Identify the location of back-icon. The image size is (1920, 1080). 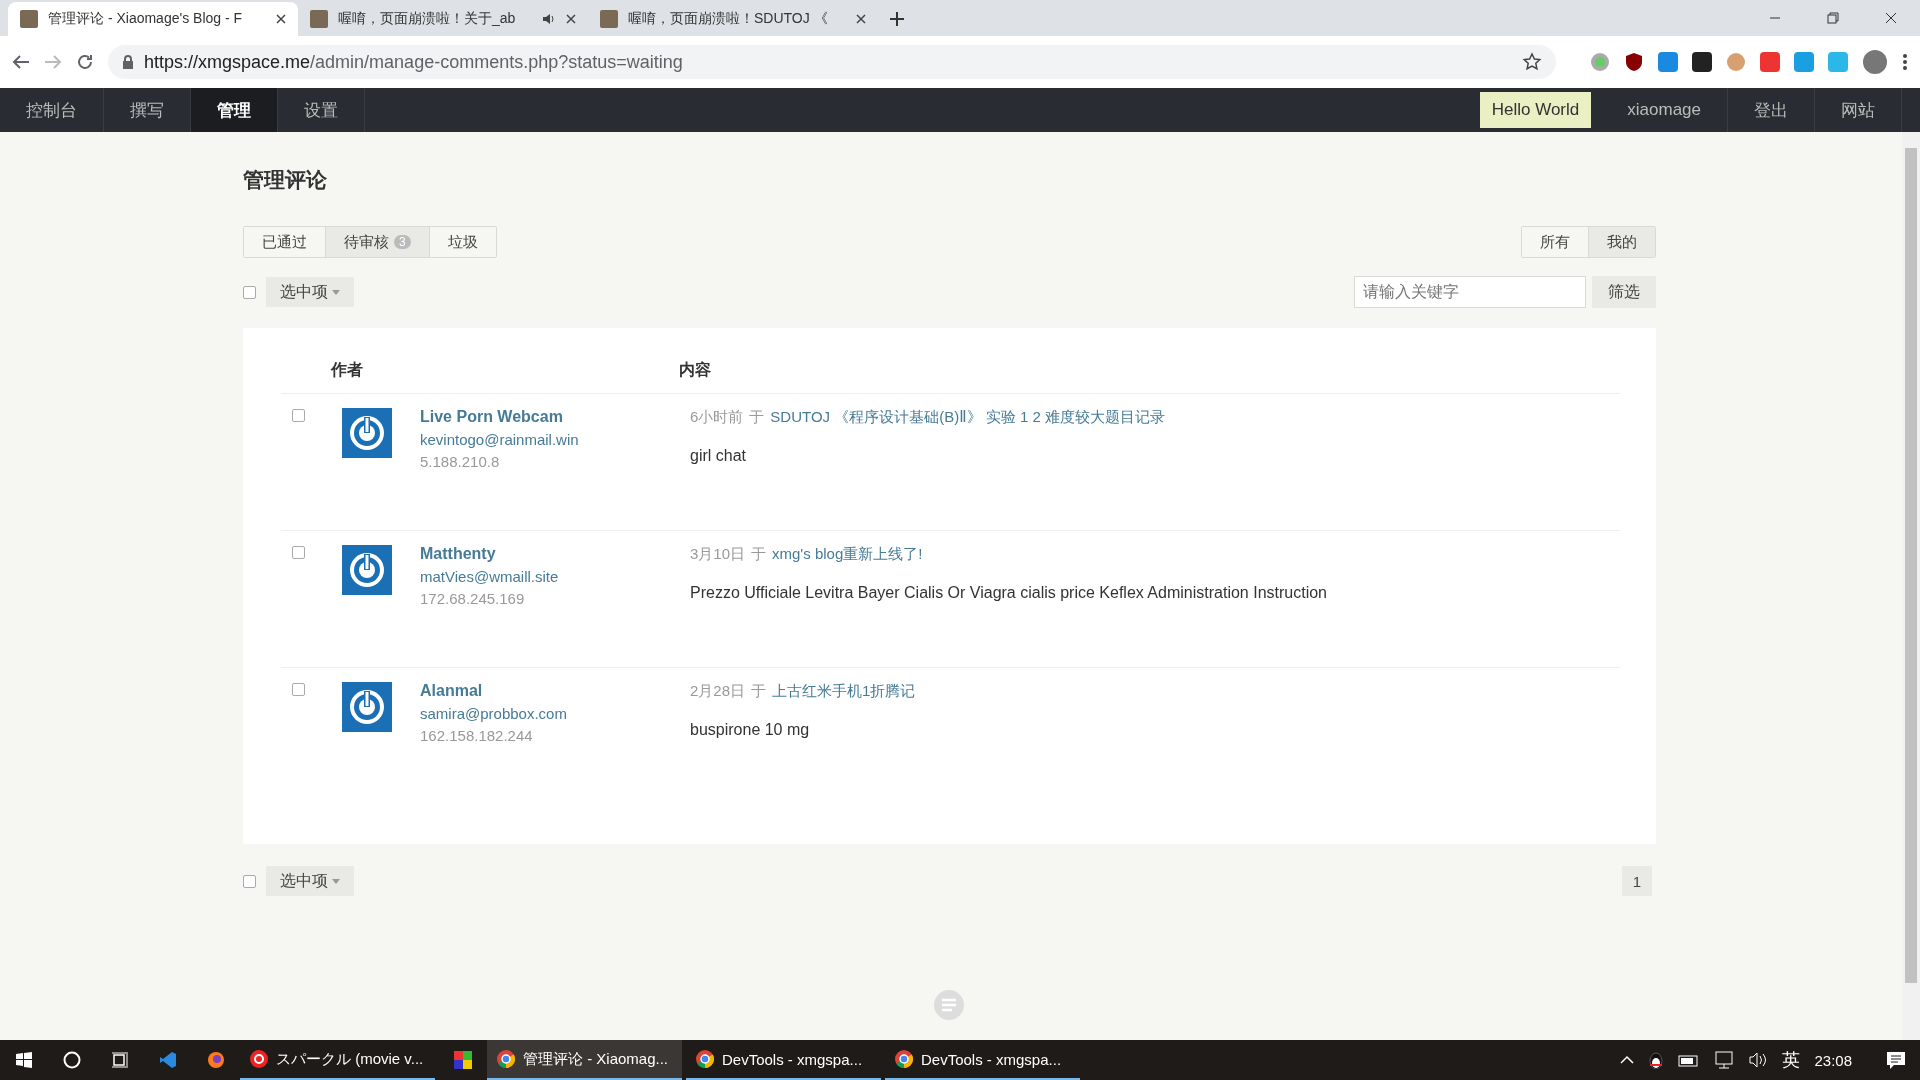
(21, 62).